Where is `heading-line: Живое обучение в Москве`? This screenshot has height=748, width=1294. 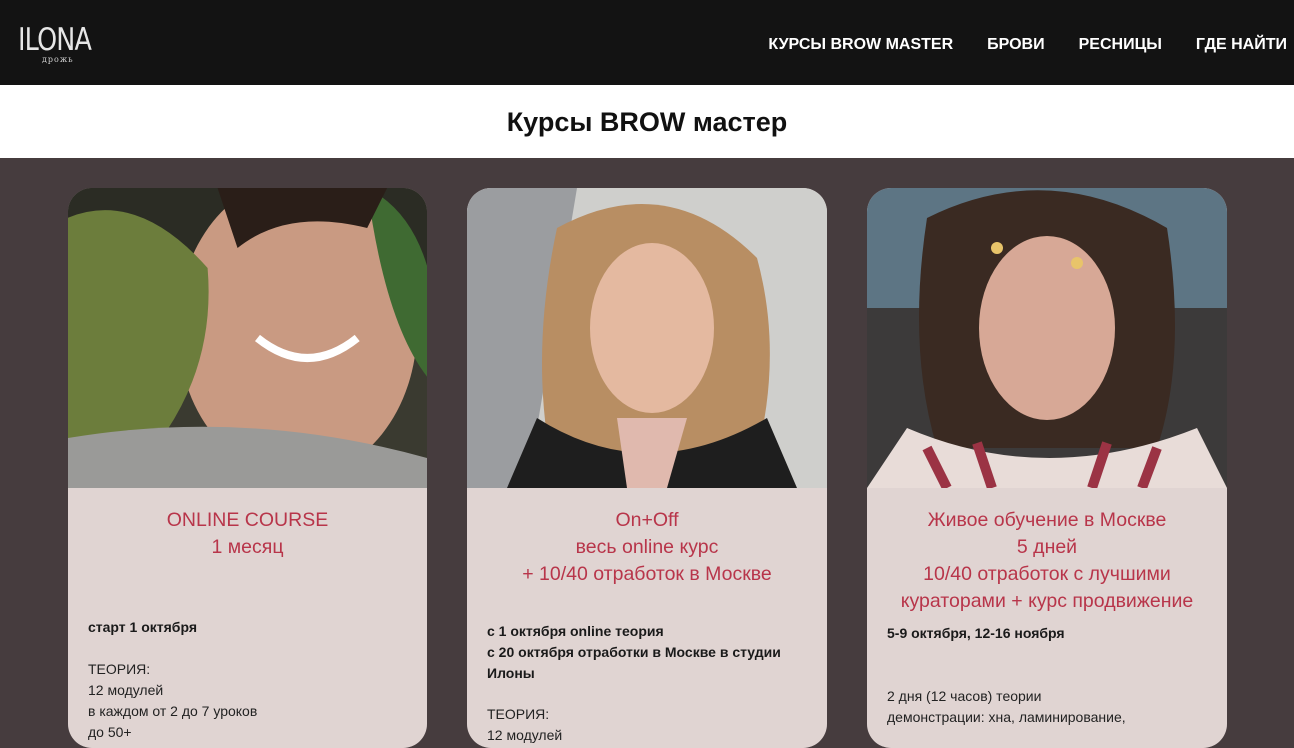
heading-line: Живое обучение в Москве is located at coordinates (1047, 520).